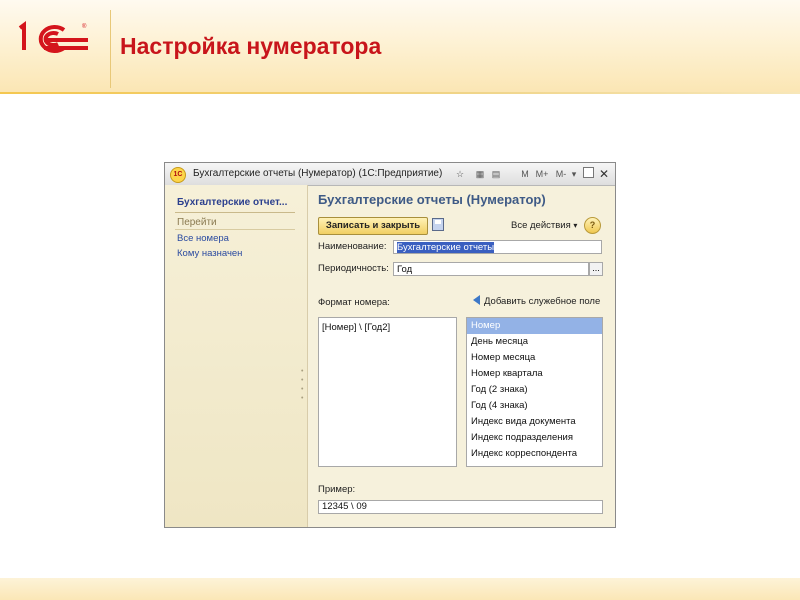 This screenshot has height=600, width=800. What do you see at coordinates (491, 269) in the screenshot?
I see `periodicity-field: Год` at bounding box center [491, 269].